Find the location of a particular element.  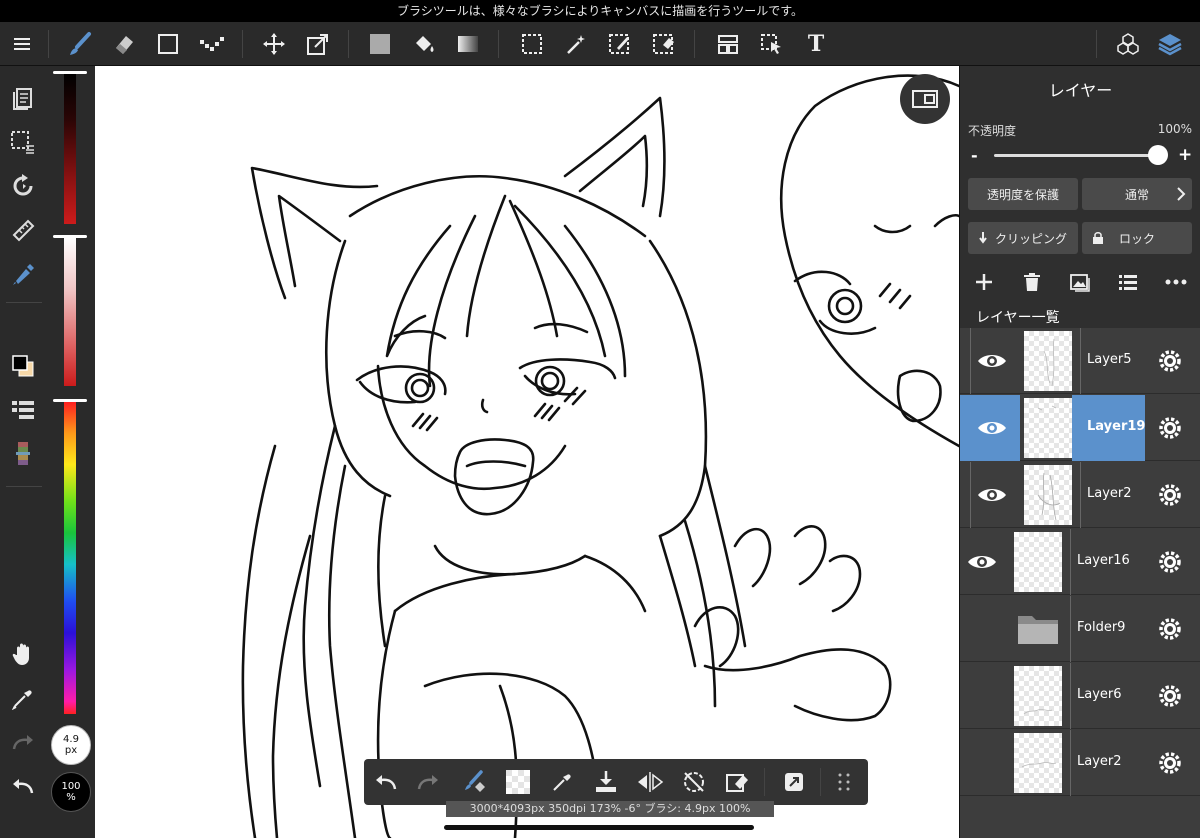

import-icon is located at coordinates (606, 782).